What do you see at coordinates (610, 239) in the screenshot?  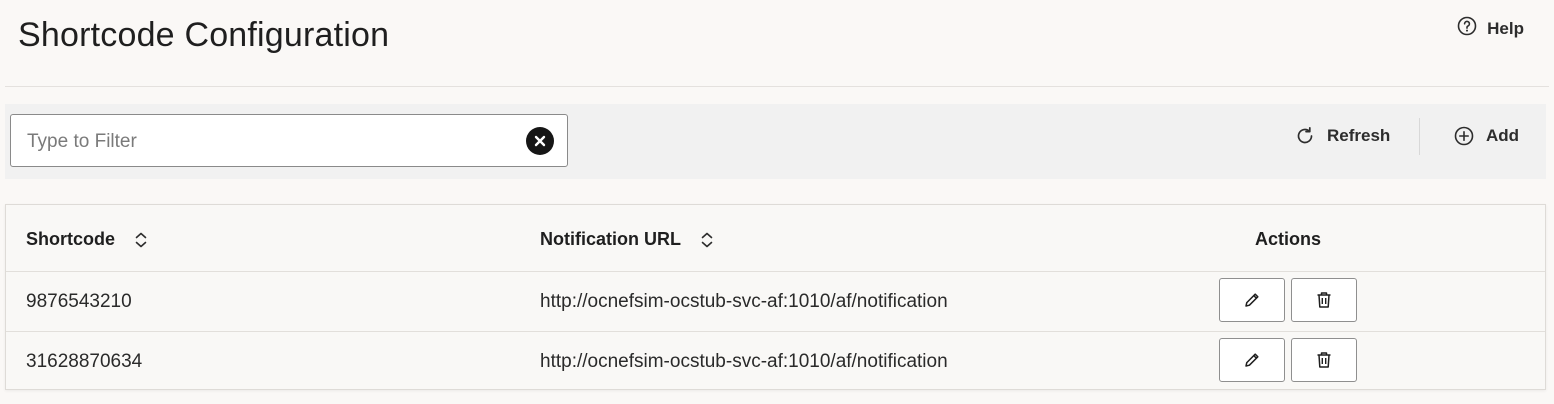 I see `column-header-label: Notification URL` at bounding box center [610, 239].